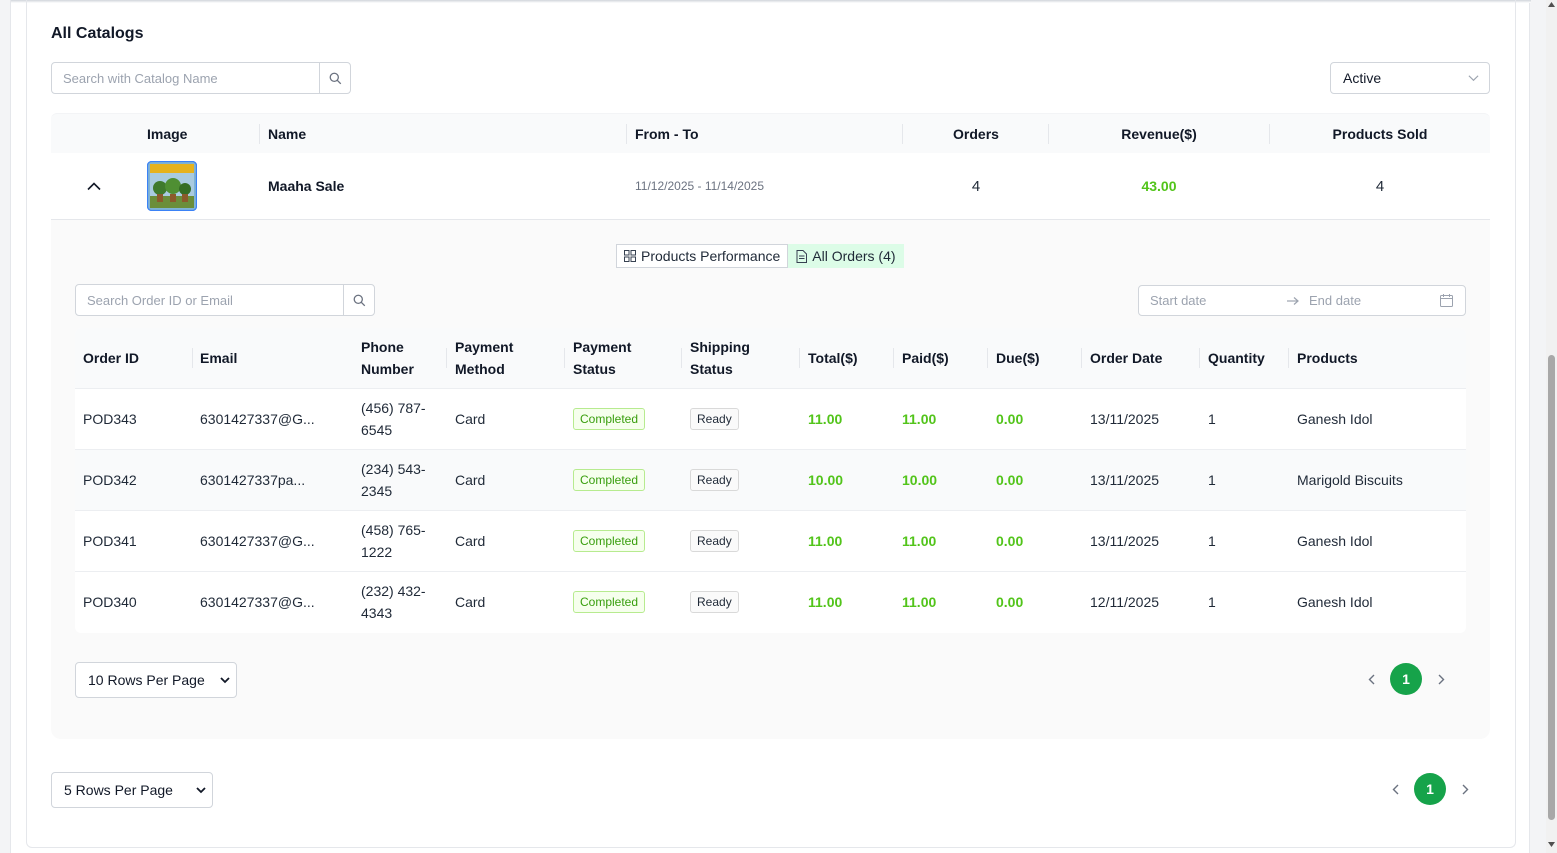 Image resolution: width=1557 pixels, height=853 pixels. Describe the element at coordinates (702, 256) in the screenshot. I see `tab-products-performance: Products Performance` at that location.